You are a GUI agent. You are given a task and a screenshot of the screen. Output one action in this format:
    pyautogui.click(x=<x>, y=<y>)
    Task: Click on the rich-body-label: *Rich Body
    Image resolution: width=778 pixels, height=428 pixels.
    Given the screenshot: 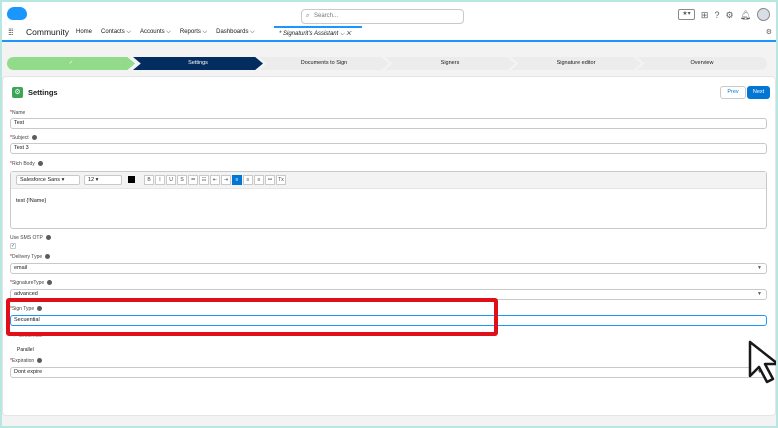 What is the action you would take?
    pyautogui.click(x=26, y=164)
    